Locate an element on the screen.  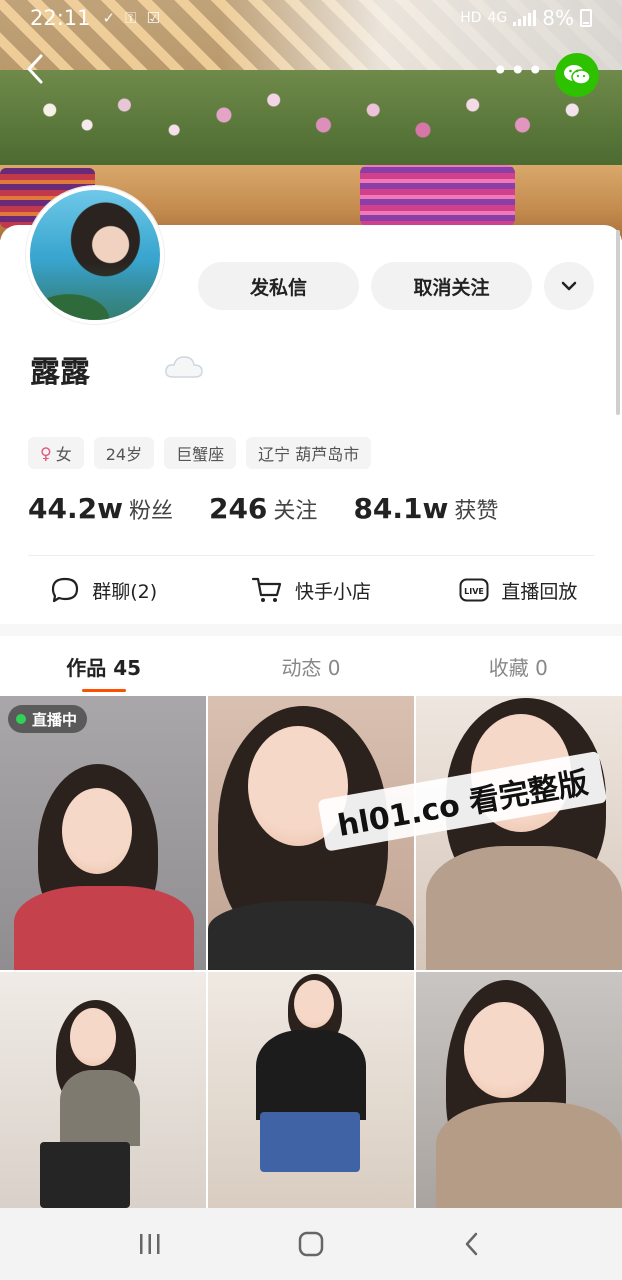
content-tabs: 作品 45 动态 0 收藏 0 is located at coordinates (311, 666).